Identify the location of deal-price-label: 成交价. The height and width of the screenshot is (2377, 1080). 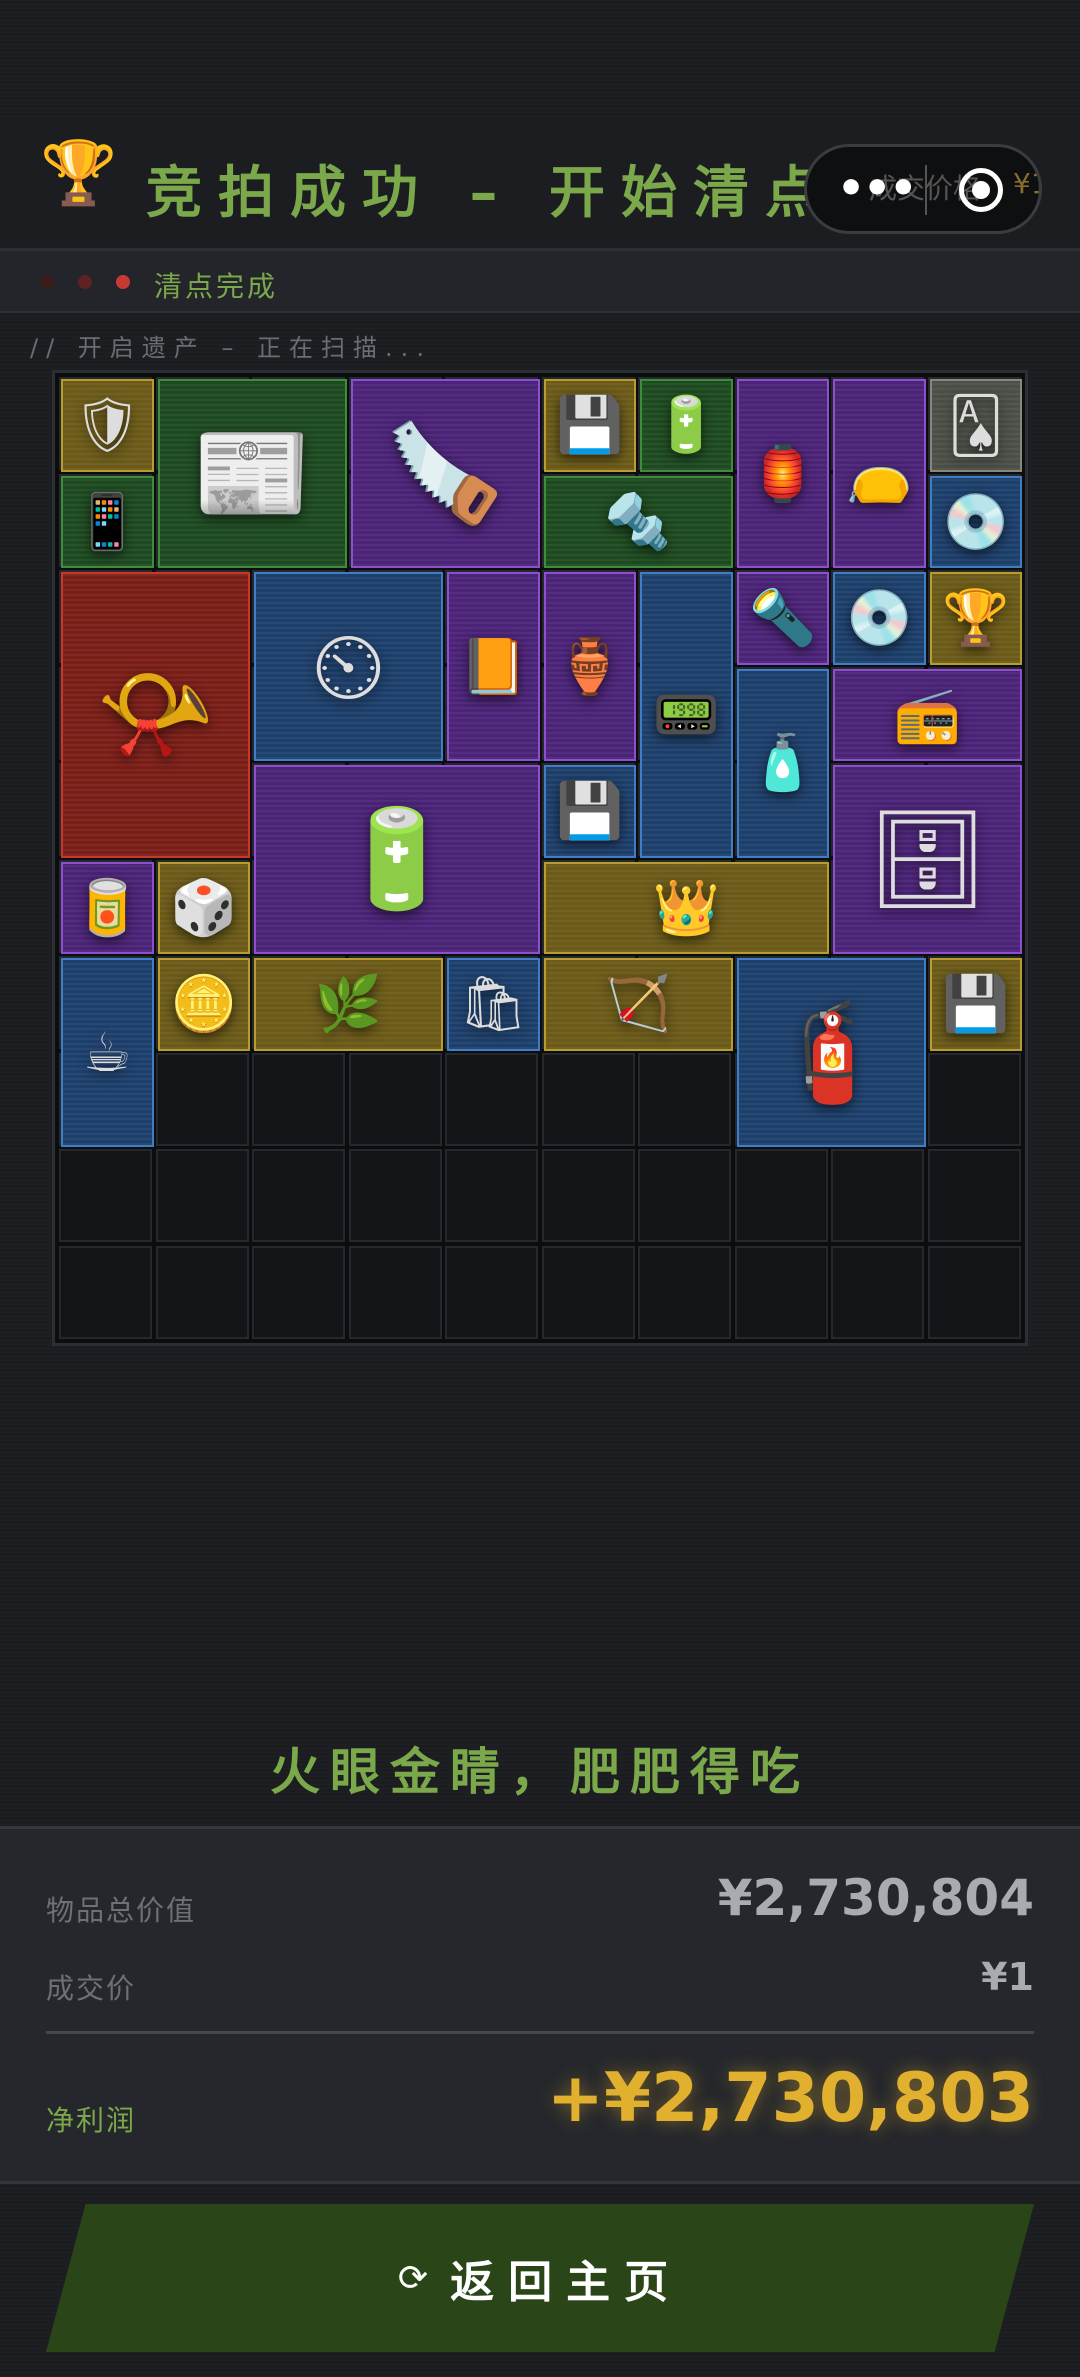
(91, 1988).